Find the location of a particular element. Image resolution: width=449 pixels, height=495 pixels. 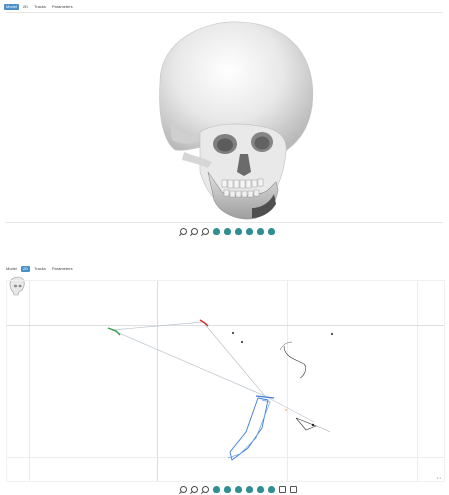

tab-2d: 2D is located at coordinates (25, 7).